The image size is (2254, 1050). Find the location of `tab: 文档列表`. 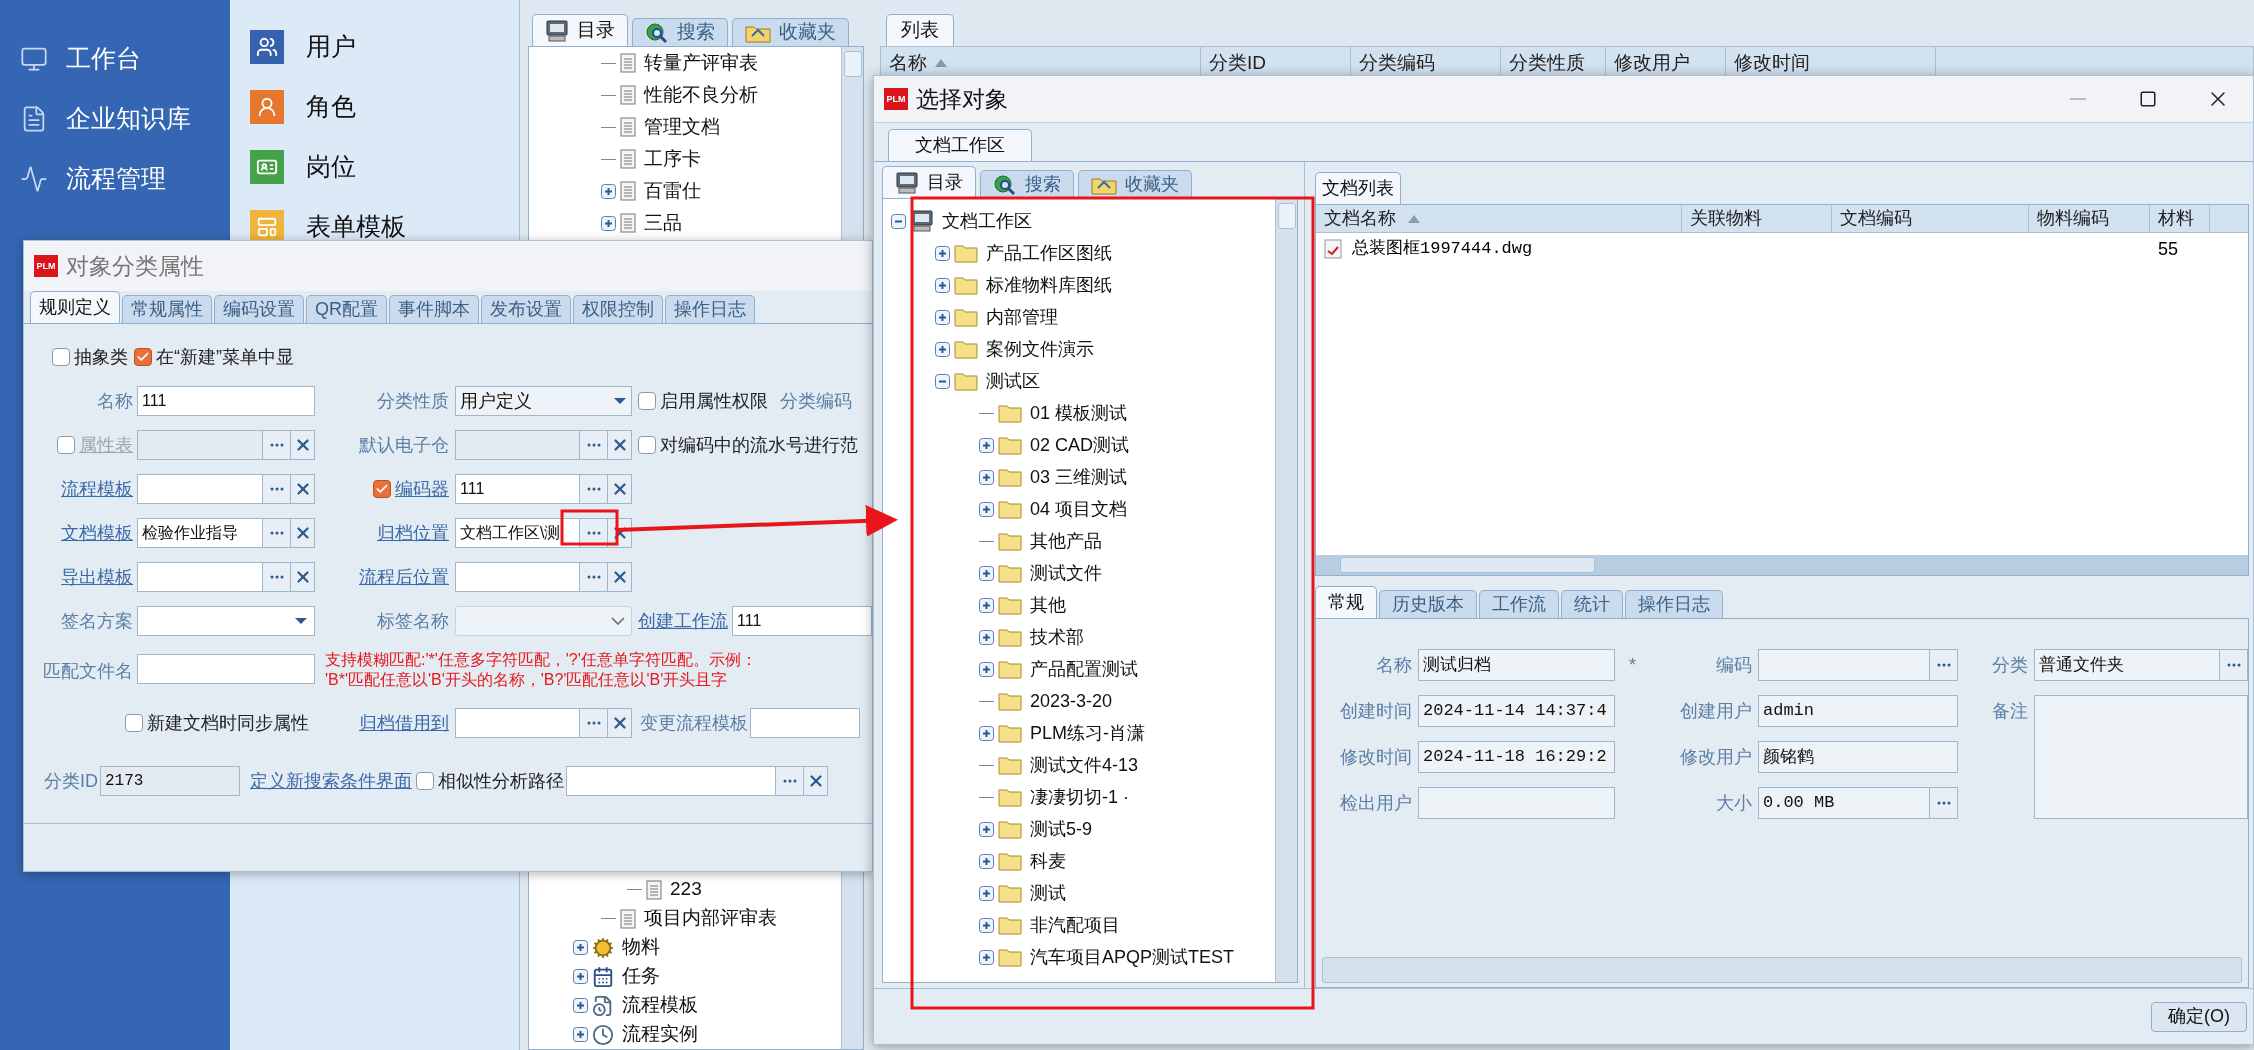

tab: 文档列表 is located at coordinates (1358, 188).